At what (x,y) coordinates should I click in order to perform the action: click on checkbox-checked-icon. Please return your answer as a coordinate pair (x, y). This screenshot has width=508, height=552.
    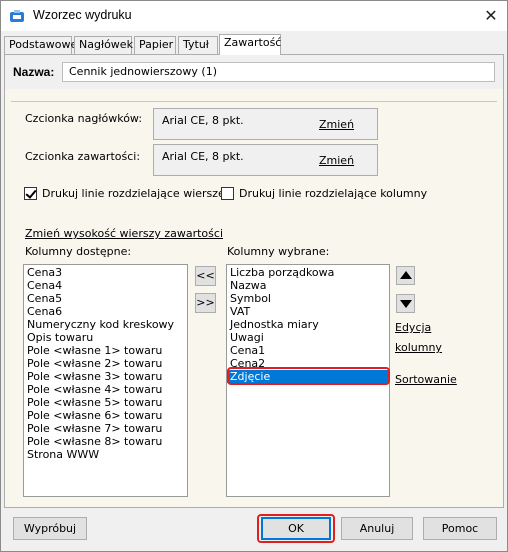
    Looking at the image, I should click on (30, 193).